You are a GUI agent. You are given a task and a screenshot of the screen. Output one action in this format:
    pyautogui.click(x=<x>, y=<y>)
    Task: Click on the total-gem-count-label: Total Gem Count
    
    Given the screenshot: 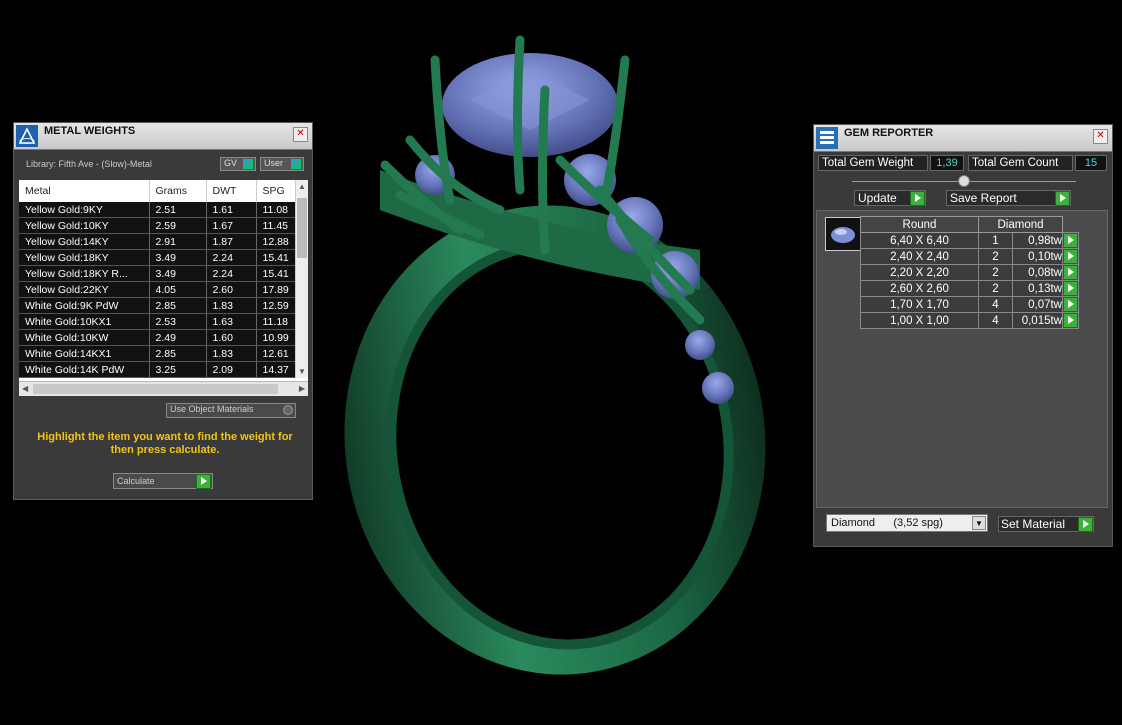 What is the action you would take?
    pyautogui.click(x=1020, y=163)
    